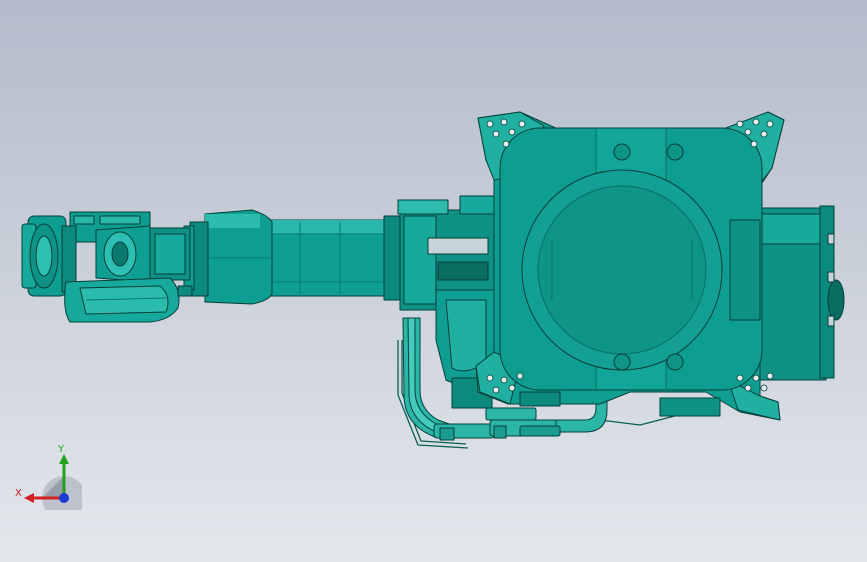  I want to click on orientation-triad: Y X, so click(48, 477).